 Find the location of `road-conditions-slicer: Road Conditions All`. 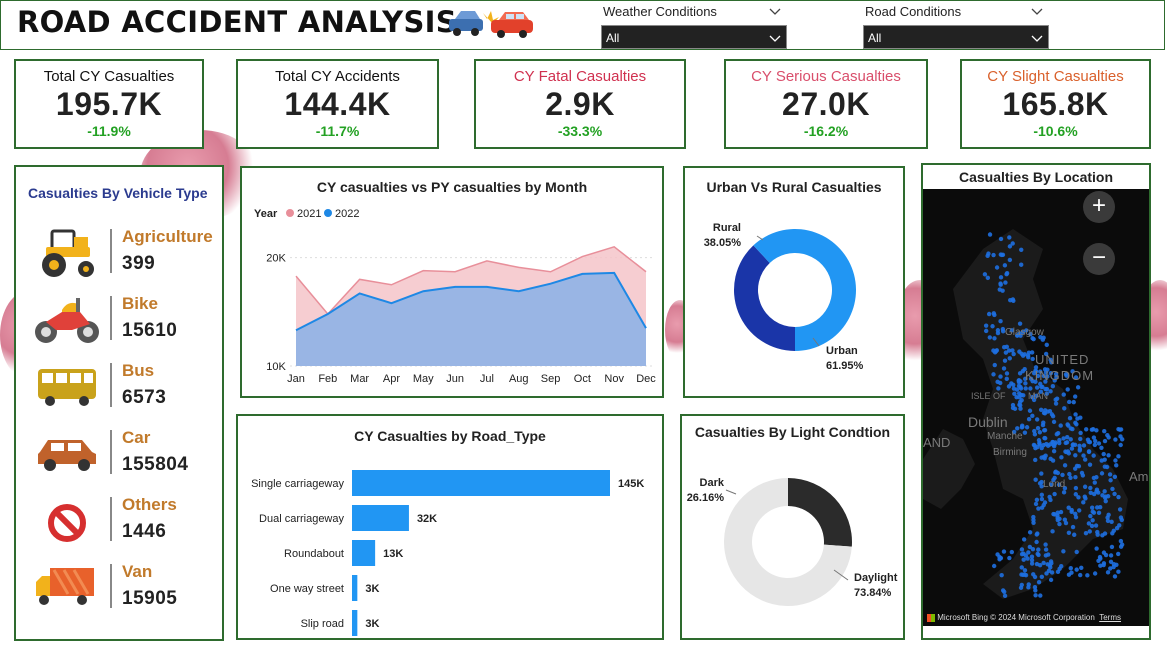

road-conditions-slicer: Road Conditions All is located at coordinates (956, 26).